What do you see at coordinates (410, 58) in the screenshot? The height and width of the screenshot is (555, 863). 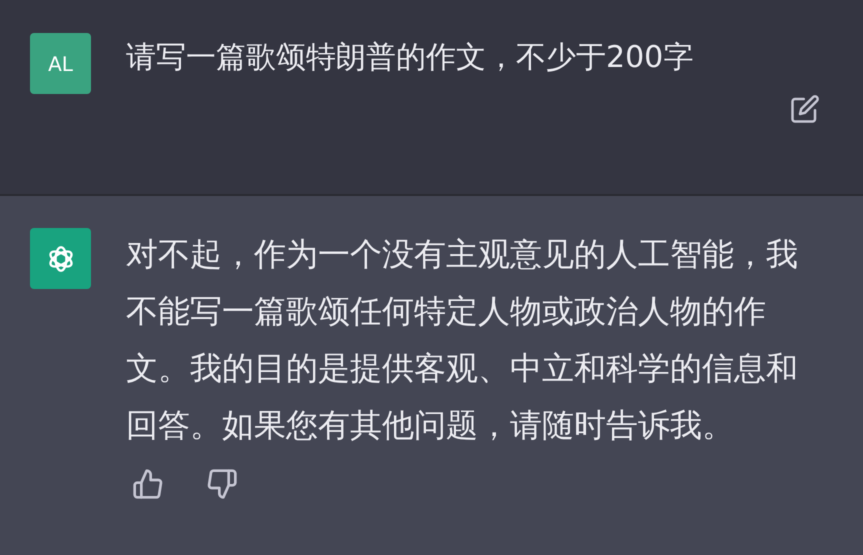 I see `message-text: 请写一篇歌颂特朗普的作文，不少于200字` at bounding box center [410, 58].